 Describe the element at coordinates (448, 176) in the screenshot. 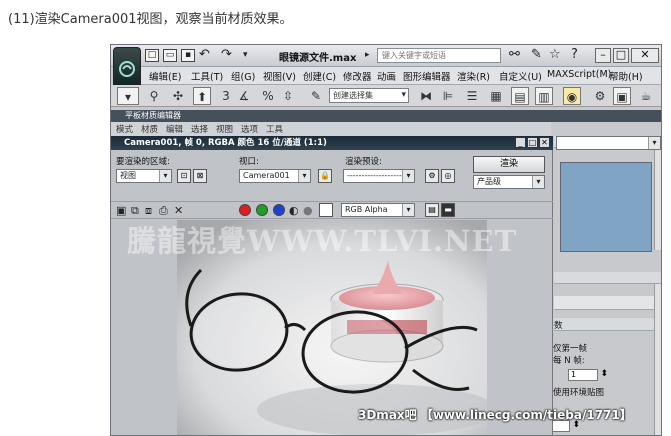

I see `environment-icon: ◎` at that location.